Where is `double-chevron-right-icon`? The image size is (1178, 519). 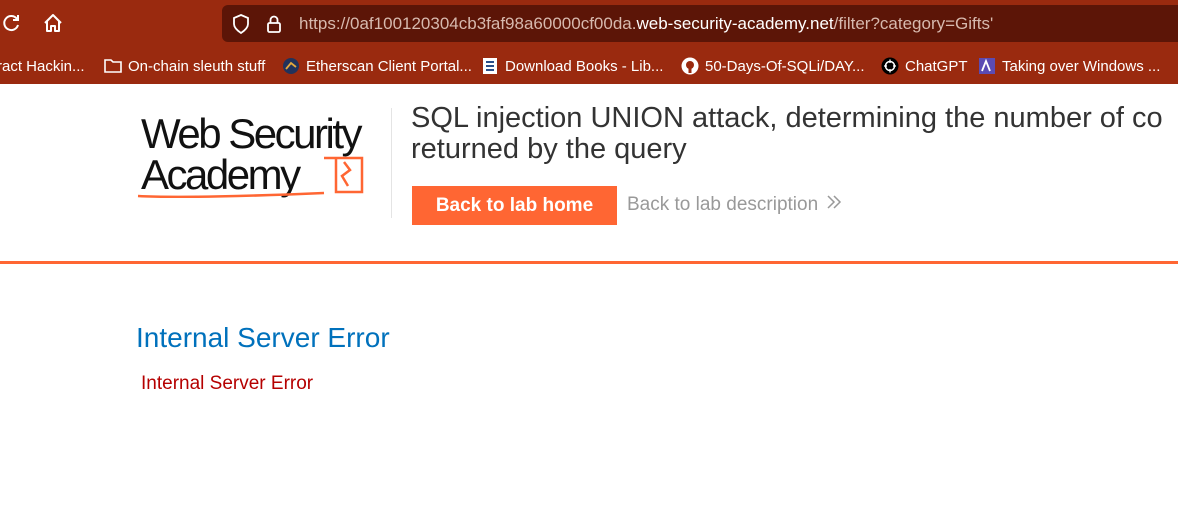 double-chevron-right-icon is located at coordinates (834, 205).